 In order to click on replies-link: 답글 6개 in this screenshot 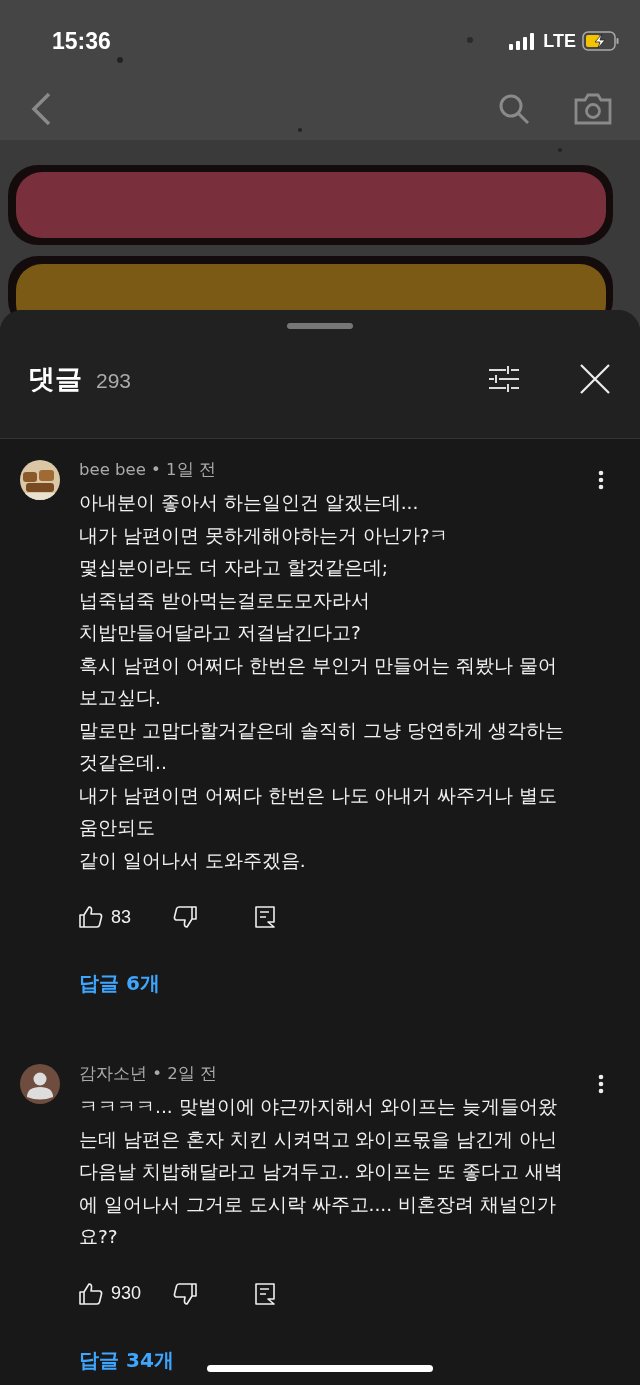, I will do `click(119, 983)`.